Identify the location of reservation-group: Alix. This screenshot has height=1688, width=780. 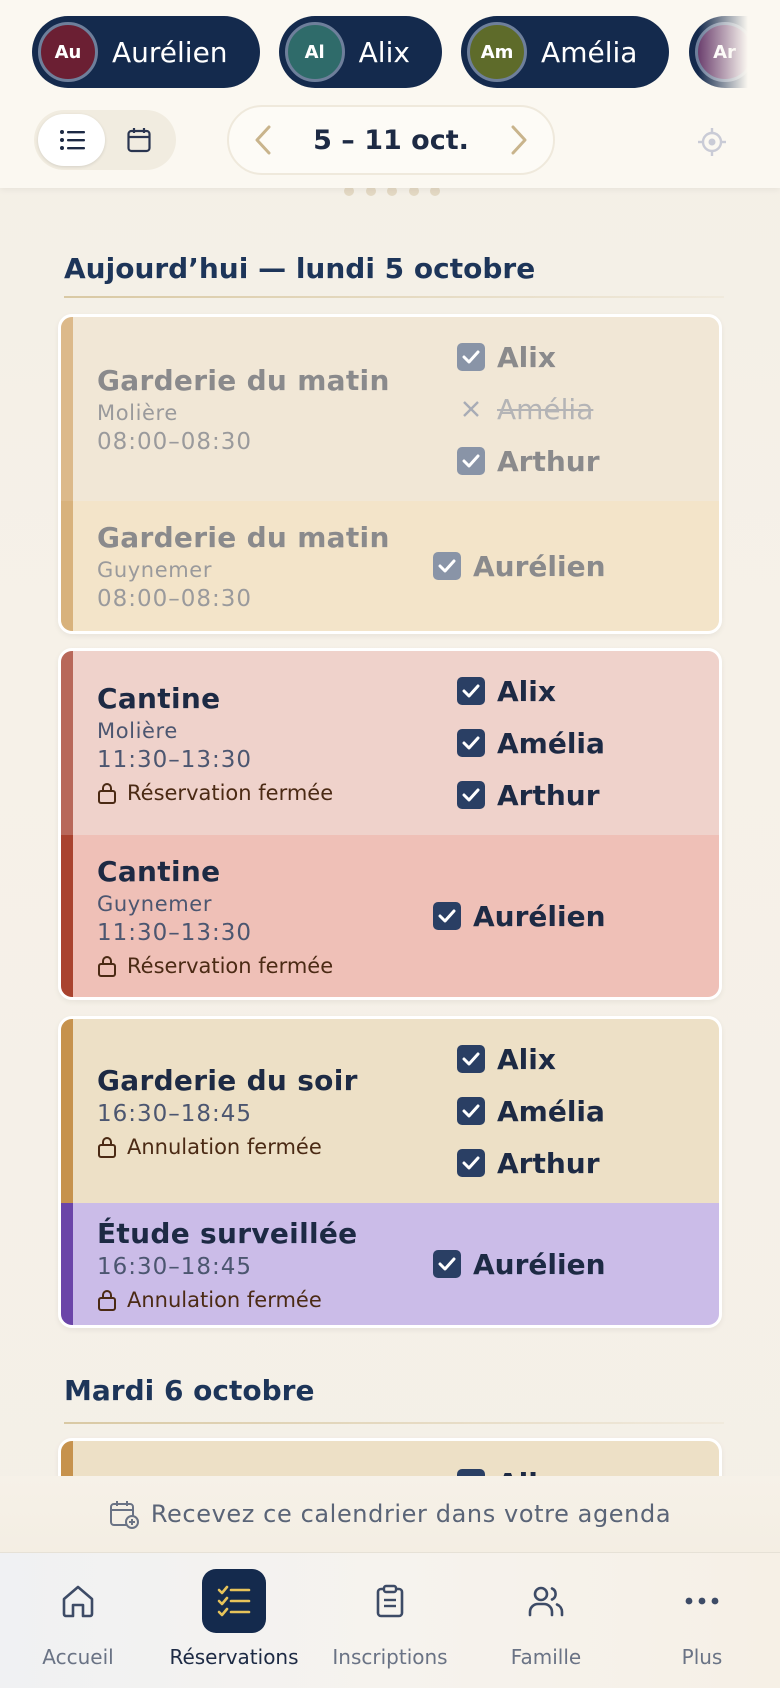
(390, 1457).